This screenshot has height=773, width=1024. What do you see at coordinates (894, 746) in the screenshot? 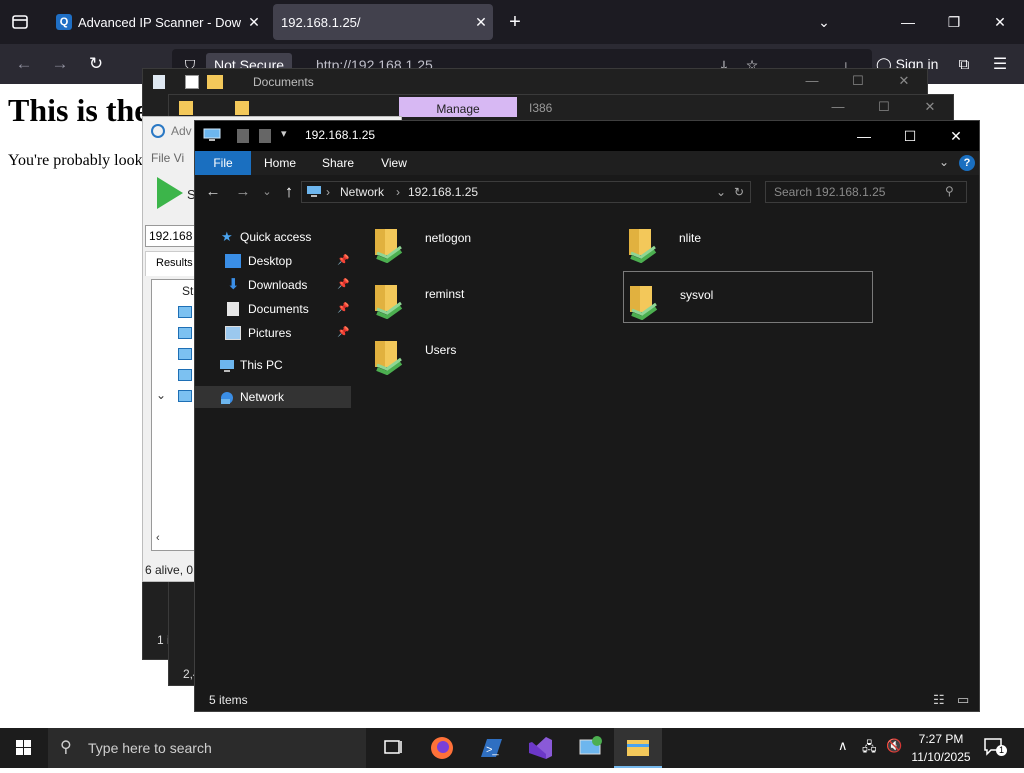
I see `volume-muted-icon: 🔇` at bounding box center [894, 746].